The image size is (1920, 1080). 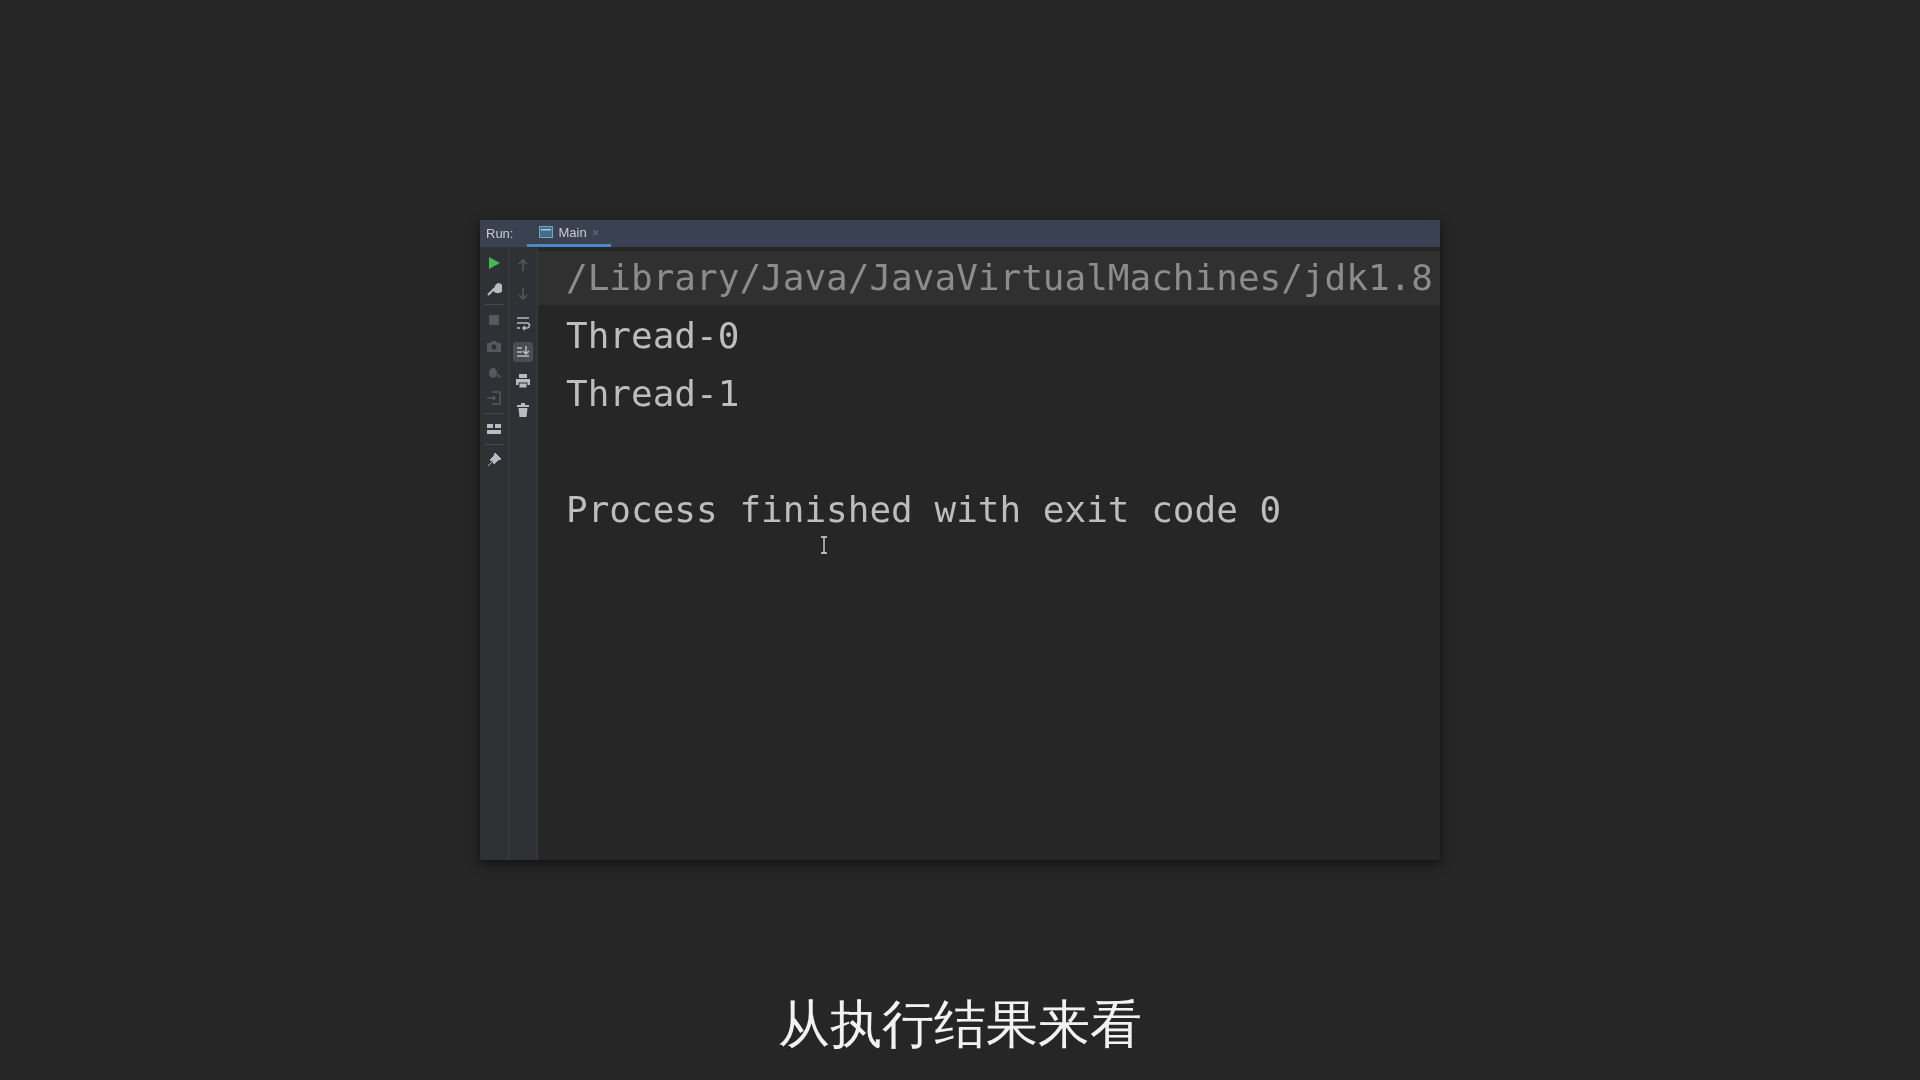 I want to click on print-icon, so click(x=523, y=381).